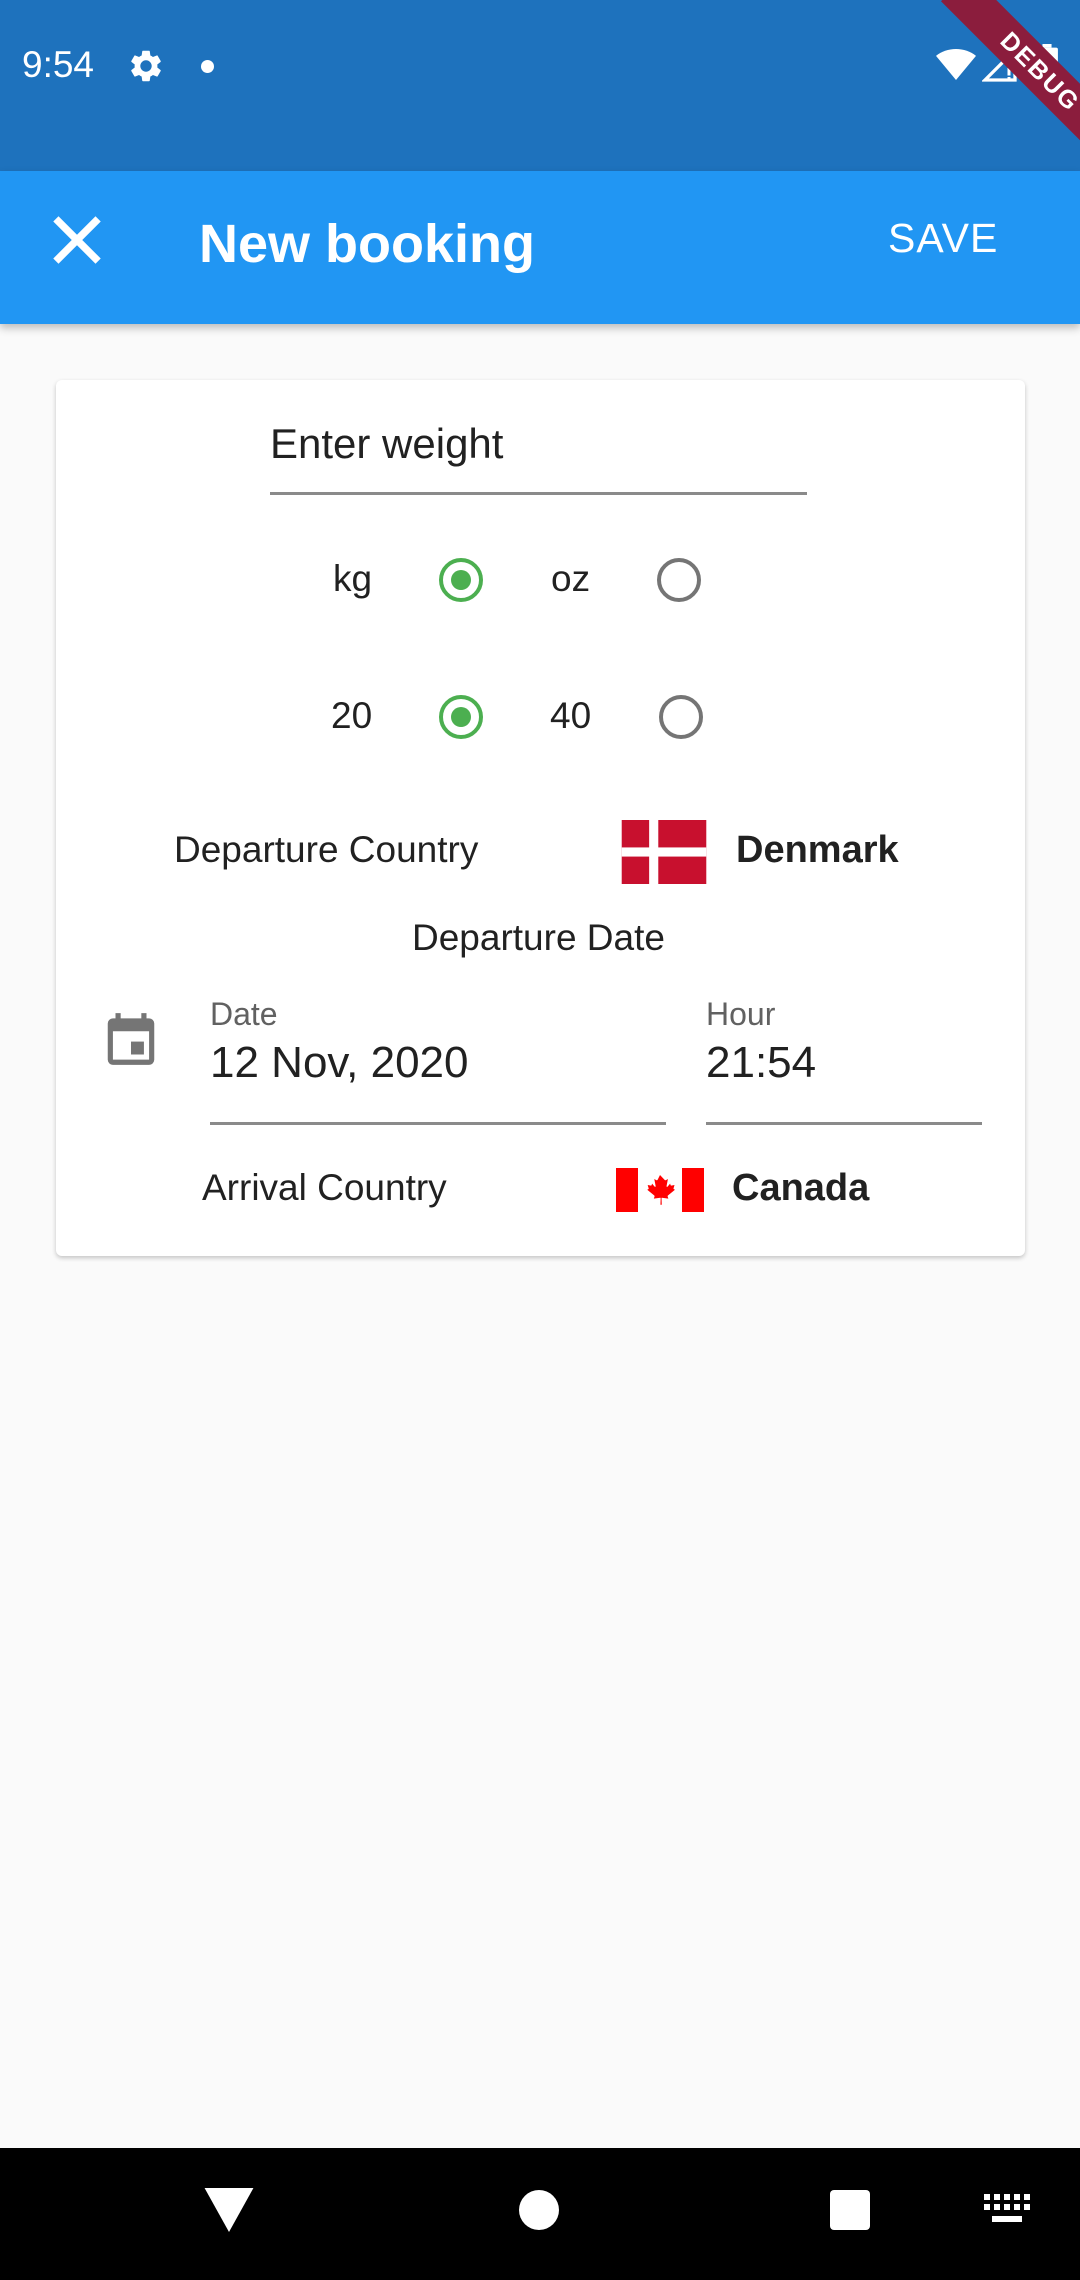 The image size is (1080, 2280). Describe the element at coordinates (339, 1063) in the screenshot. I see `date-field: 12 Nov, 2020` at that location.